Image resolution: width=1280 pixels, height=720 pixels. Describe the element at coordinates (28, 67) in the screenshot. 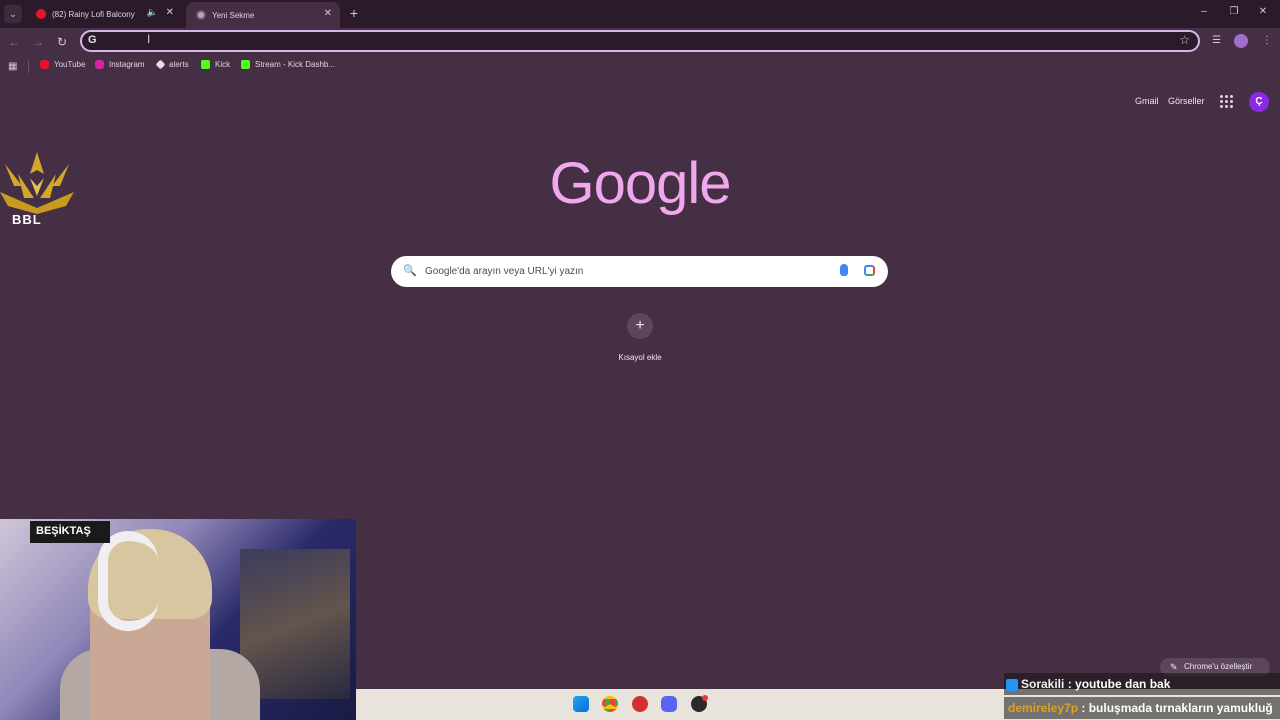

I see `divider` at that location.